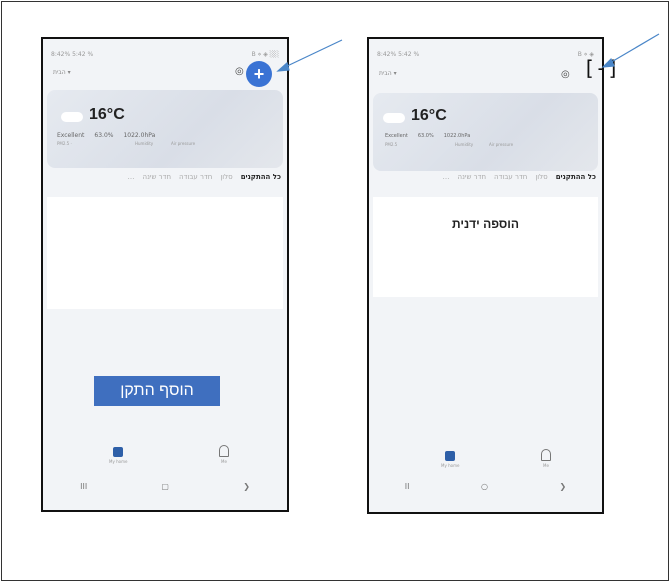 The width and height of the screenshot is (671, 582). I want to click on arrow-right-pointer, so click(630, 50).